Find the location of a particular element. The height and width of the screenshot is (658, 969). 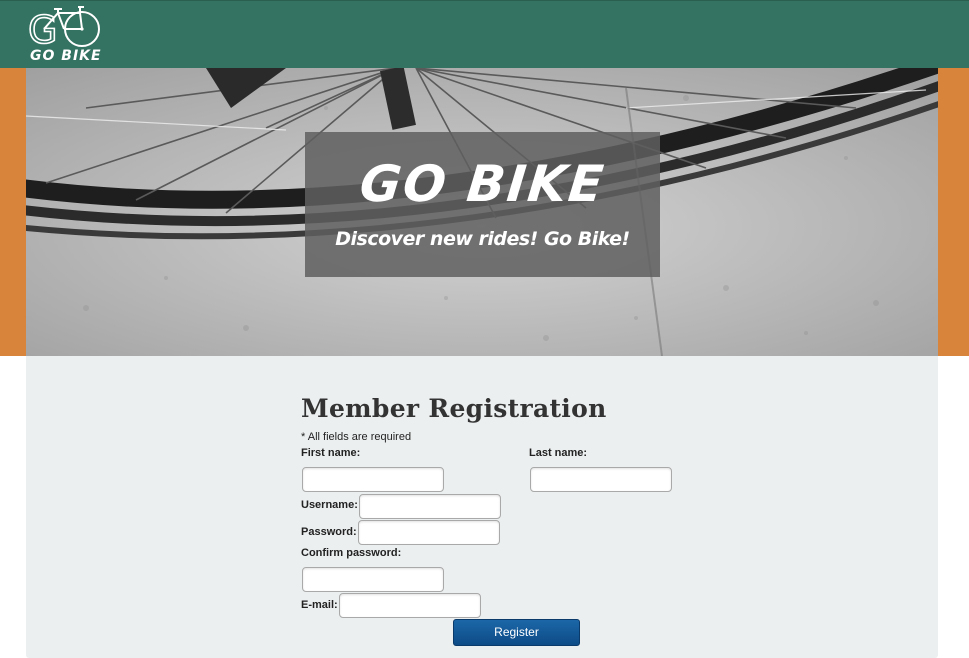

hero-side-bar-left is located at coordinates (13, 212).